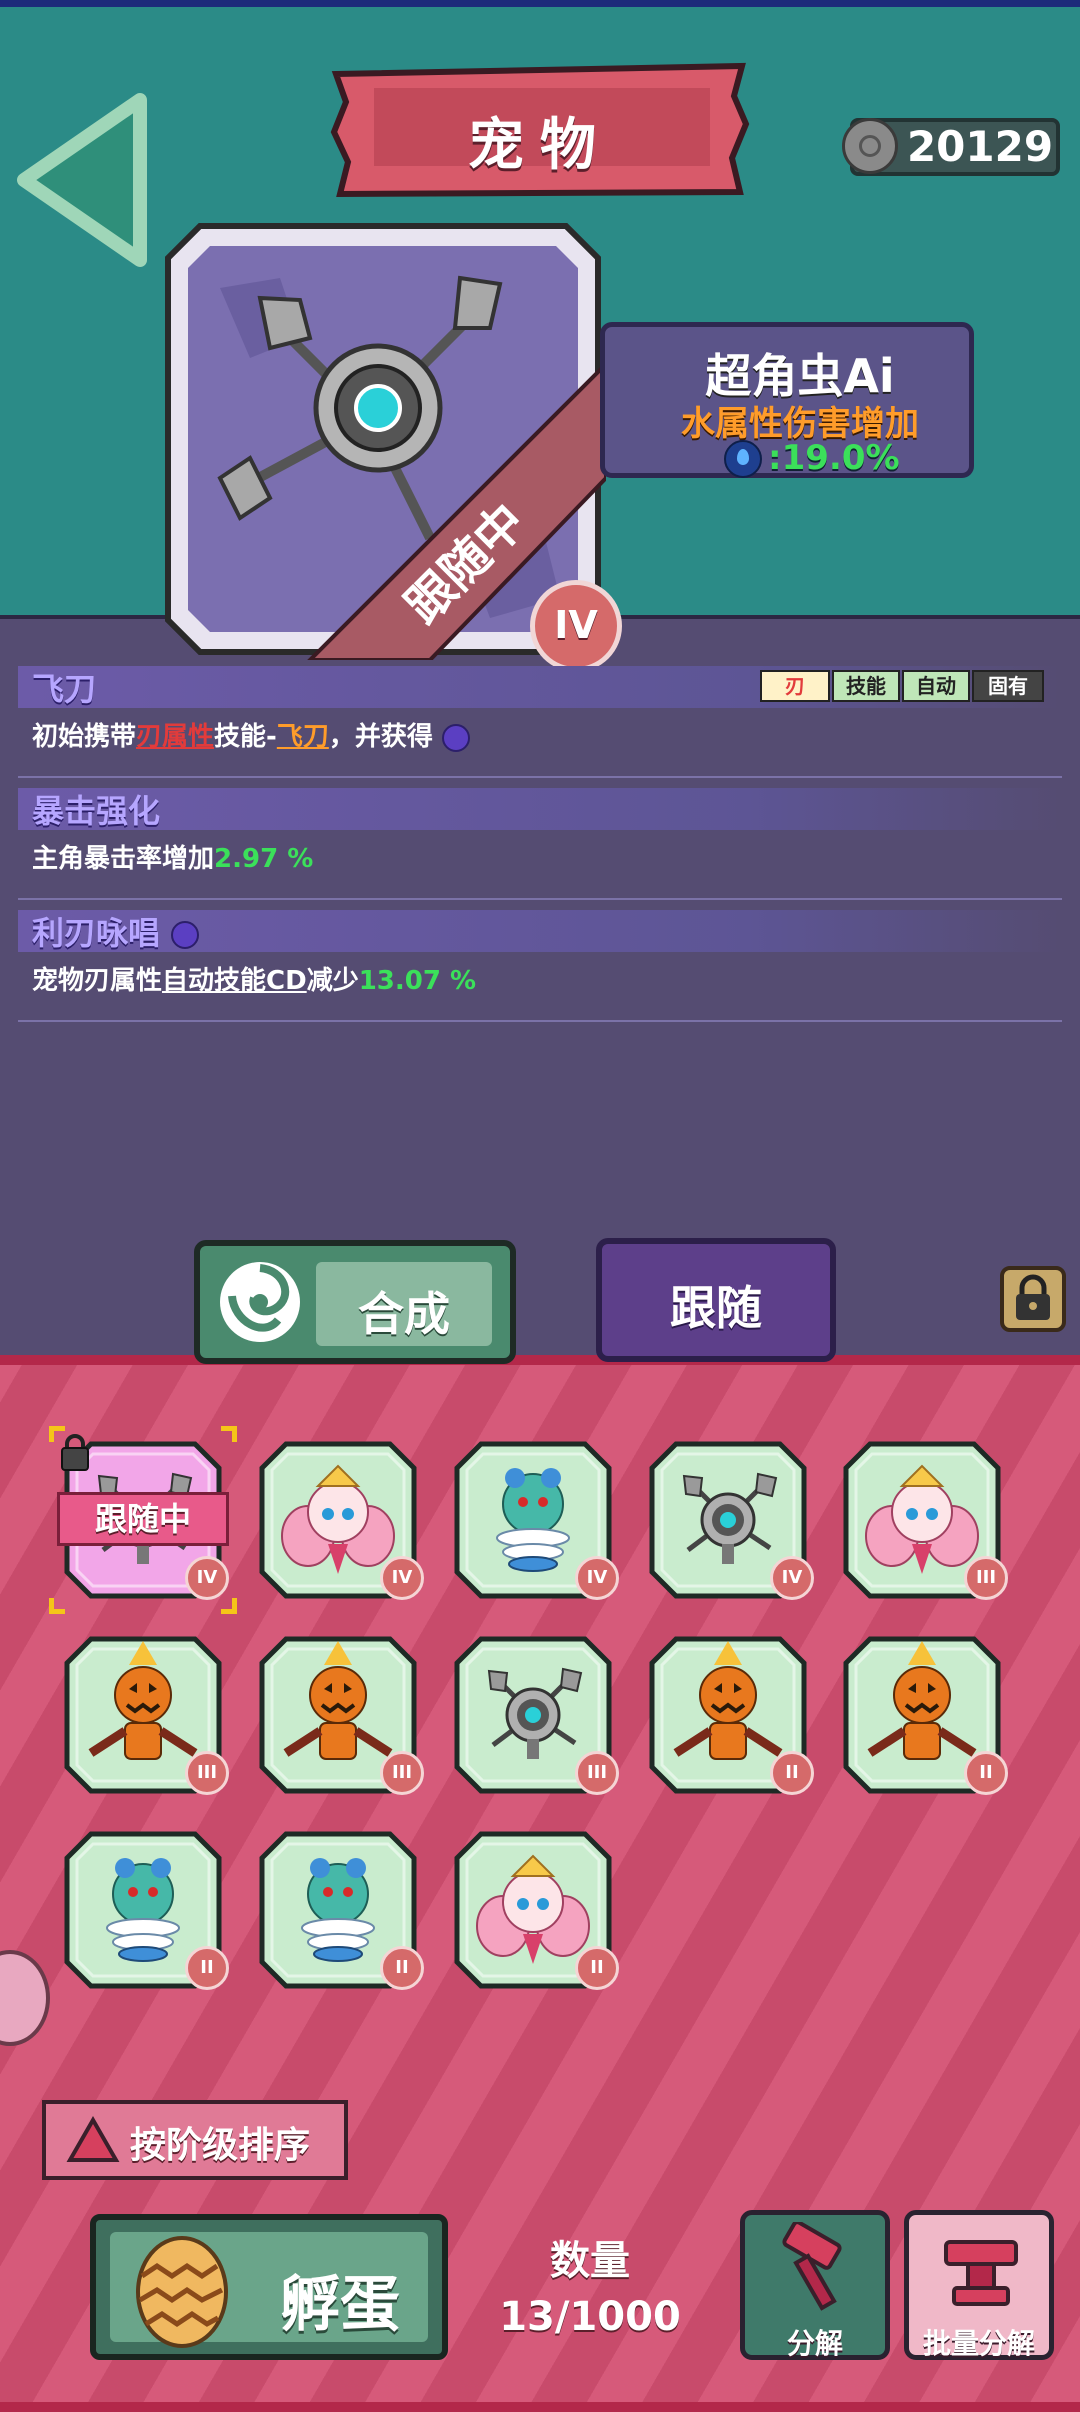 This screenshot has height=2412, width=1080. I want to click on tag-skill: 技能, so click(866, 686).